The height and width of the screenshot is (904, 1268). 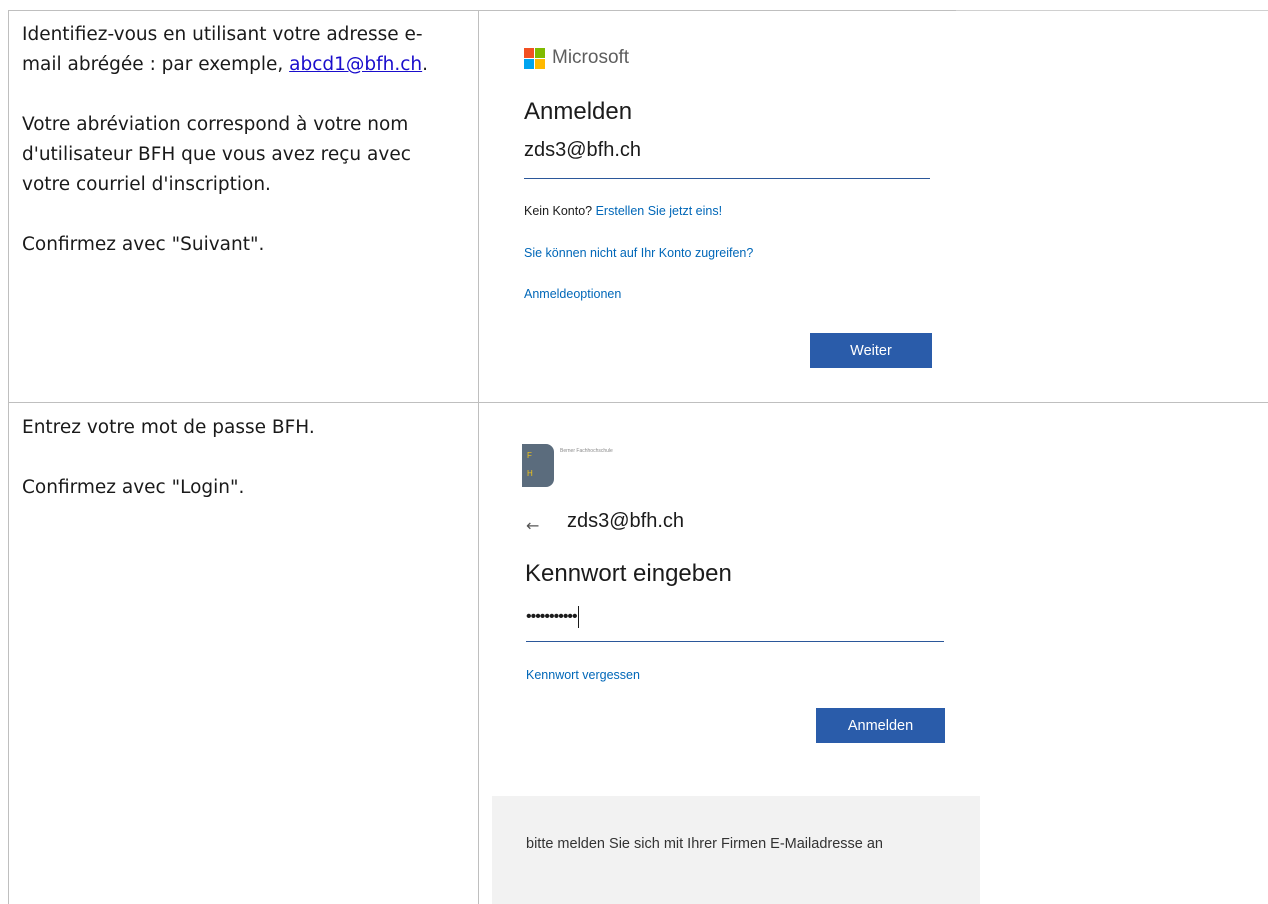 I want to click on text-cursor, so click(x=578, y=617).